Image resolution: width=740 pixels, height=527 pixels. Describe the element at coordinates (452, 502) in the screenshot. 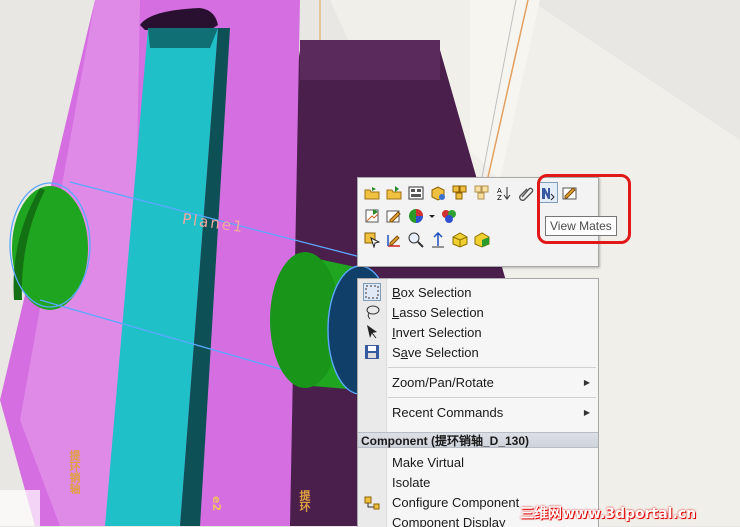

I see `menu-item-label: Configure Component` at that location.